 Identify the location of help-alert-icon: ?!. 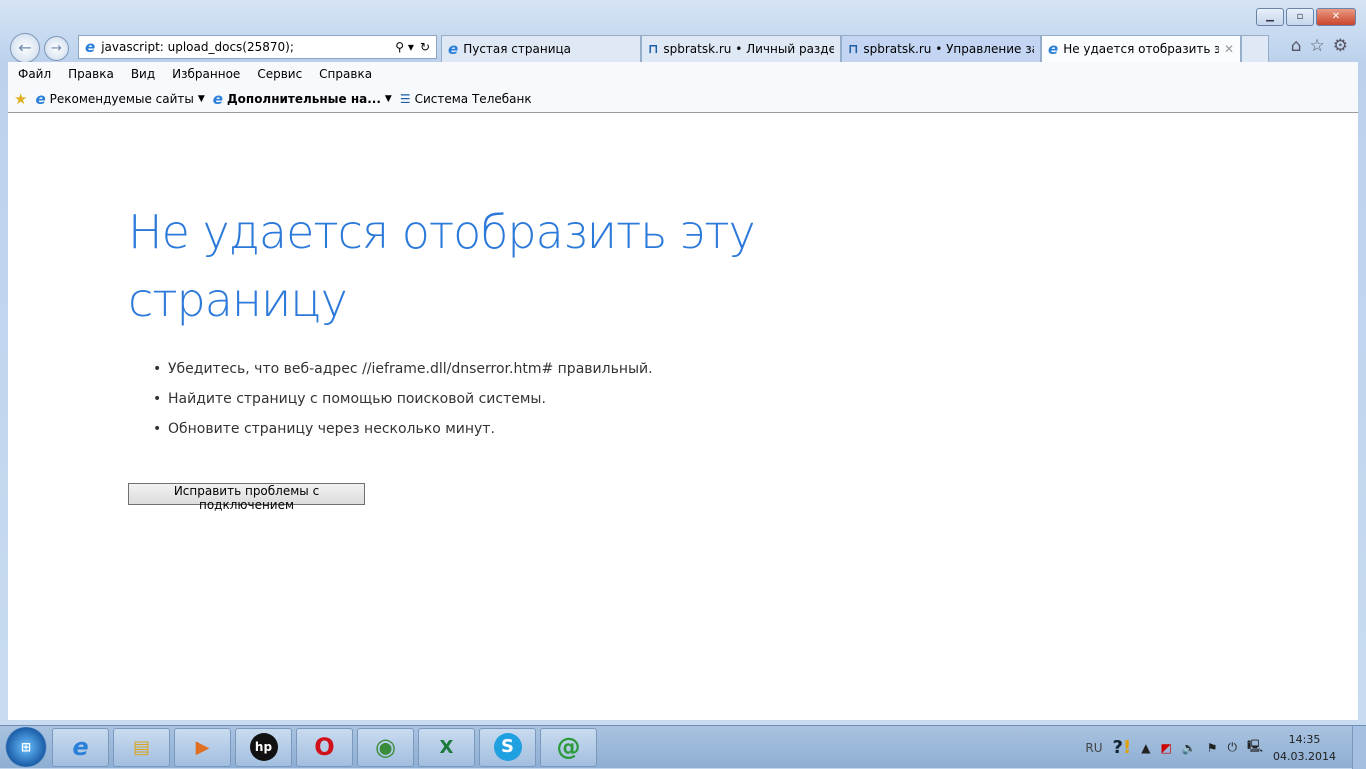
(1122, 747).